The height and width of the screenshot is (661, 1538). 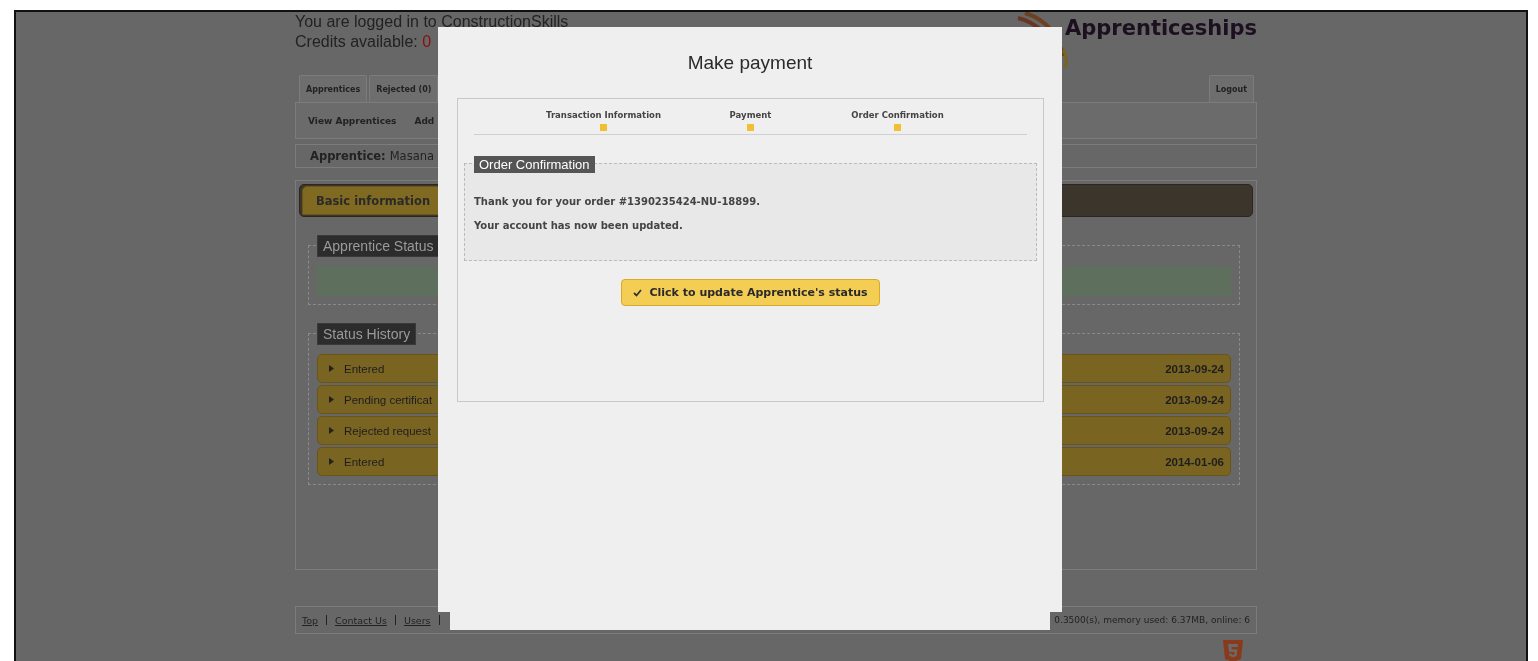 I want to click on credits-label: Credits available:, so click(x=356, y=41).